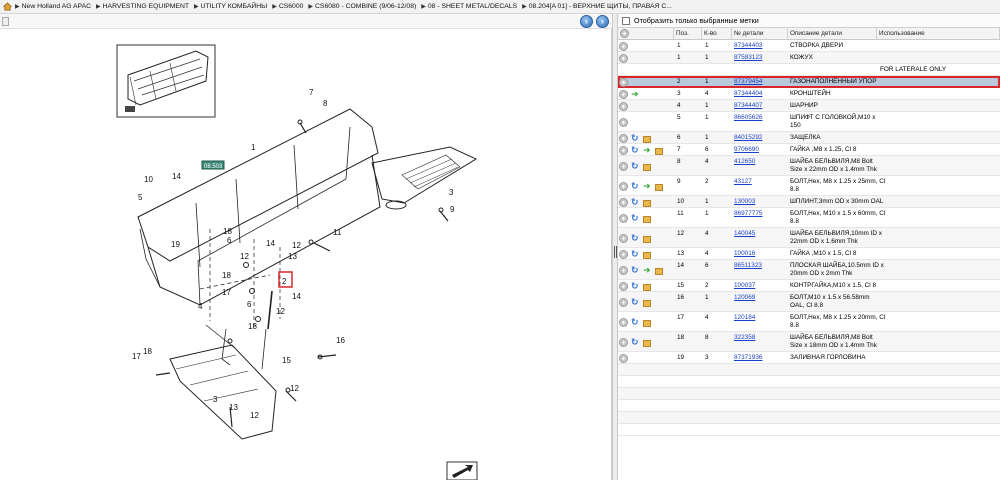 This screenshot has width=1000, height=480. Describe the element at coordinates (748, 45) in the screenshot. I see `part-number-link: 87344403` at that location.